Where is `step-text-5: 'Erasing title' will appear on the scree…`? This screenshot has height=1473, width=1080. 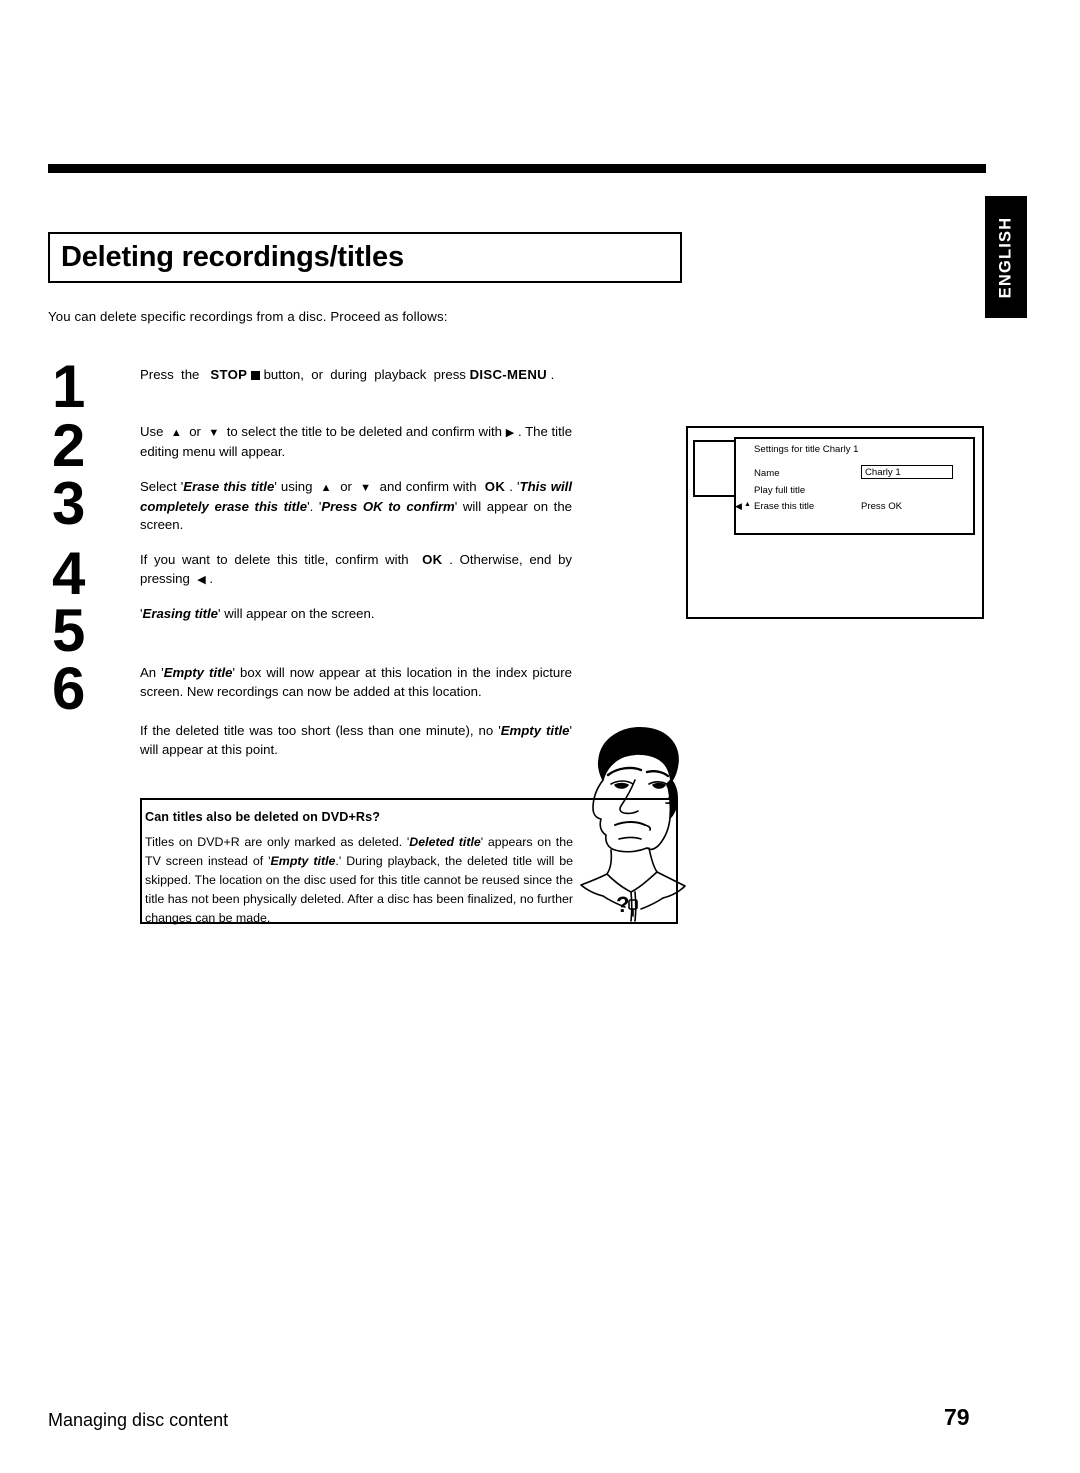 step-text-5: 'Erasing title' will appear on the scree… is located at coordinates (257, 613).